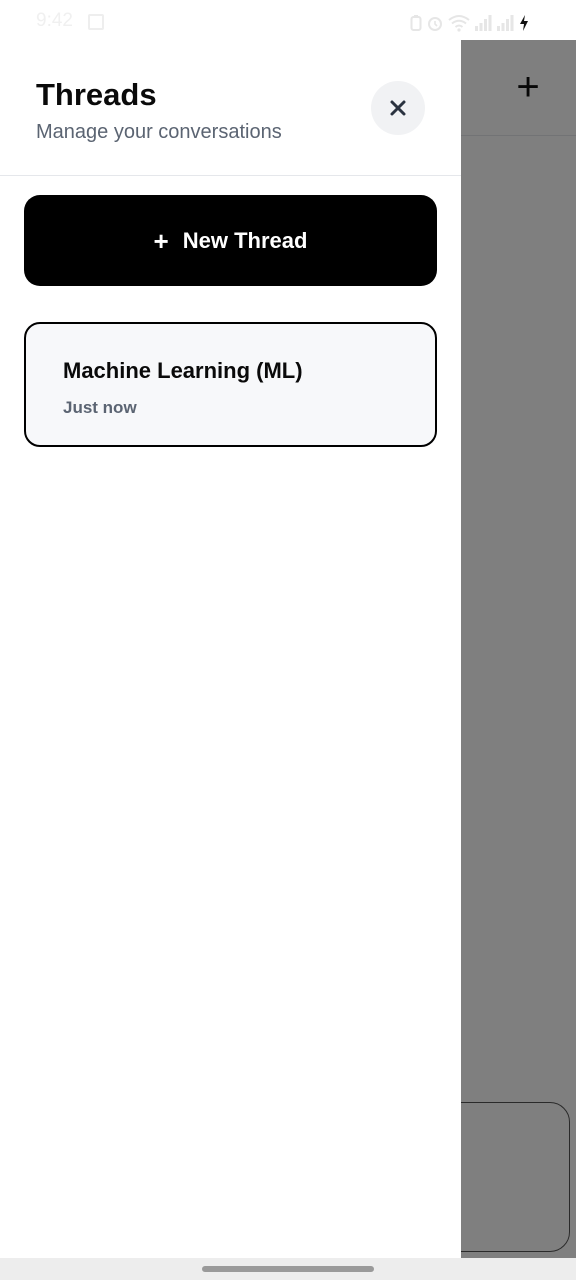 The image size is (576, 1280). What do you see at coordinates (54, 20) in the screenshot?
I see `status-time: 9:42` at bounding box center [54, 20].